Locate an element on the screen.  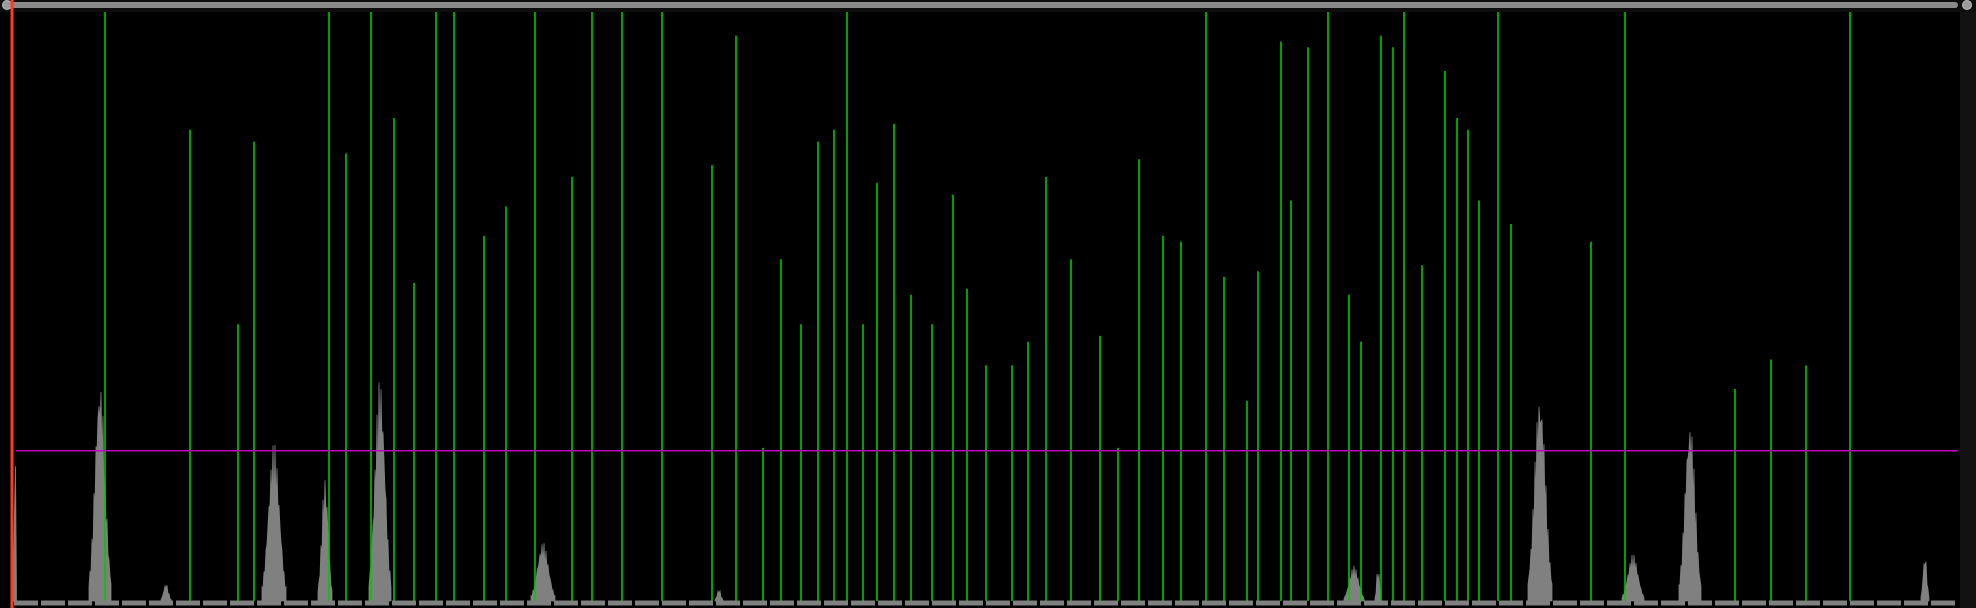
right-panel-edge is located at coordinates (1968, 310).